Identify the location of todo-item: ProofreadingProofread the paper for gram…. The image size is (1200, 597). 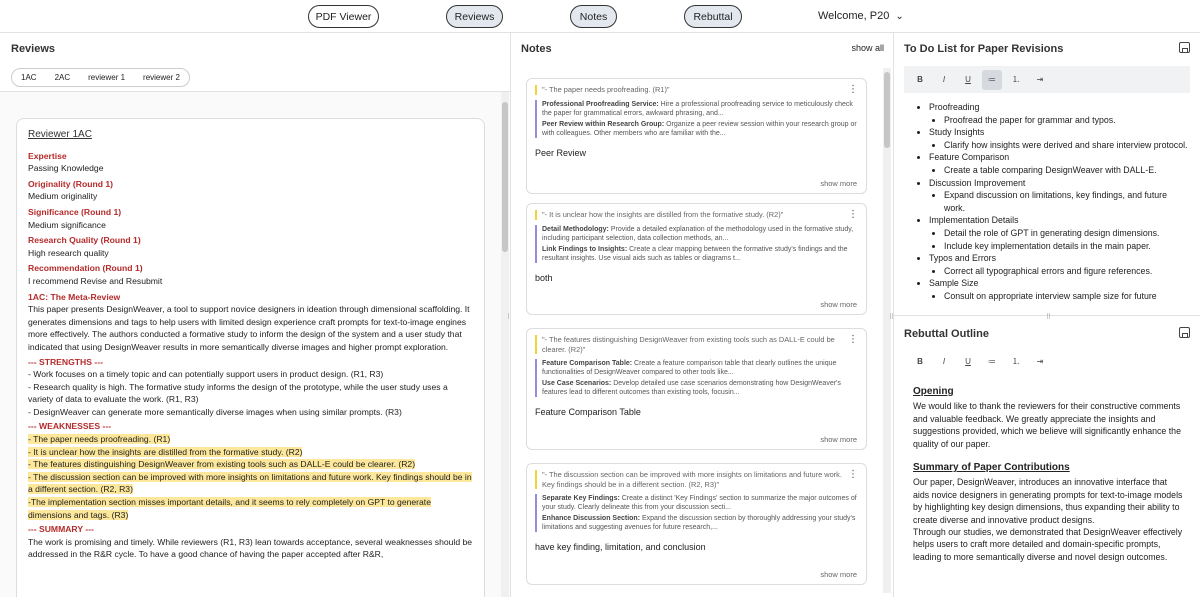
(1059, 113).